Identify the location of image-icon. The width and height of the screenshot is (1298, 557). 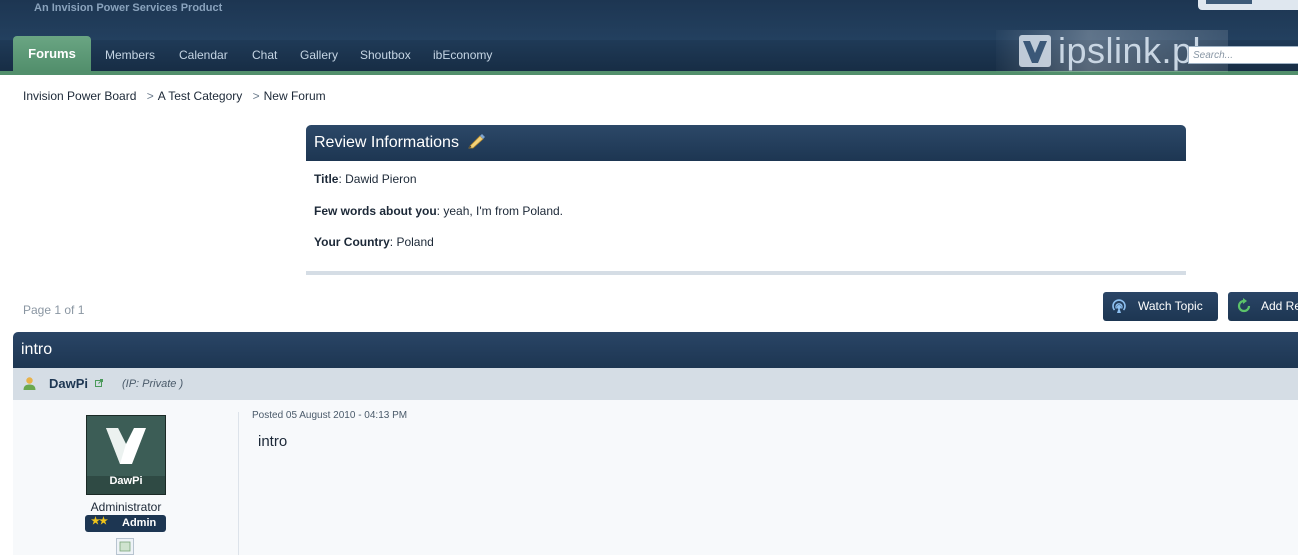
(125, 546).